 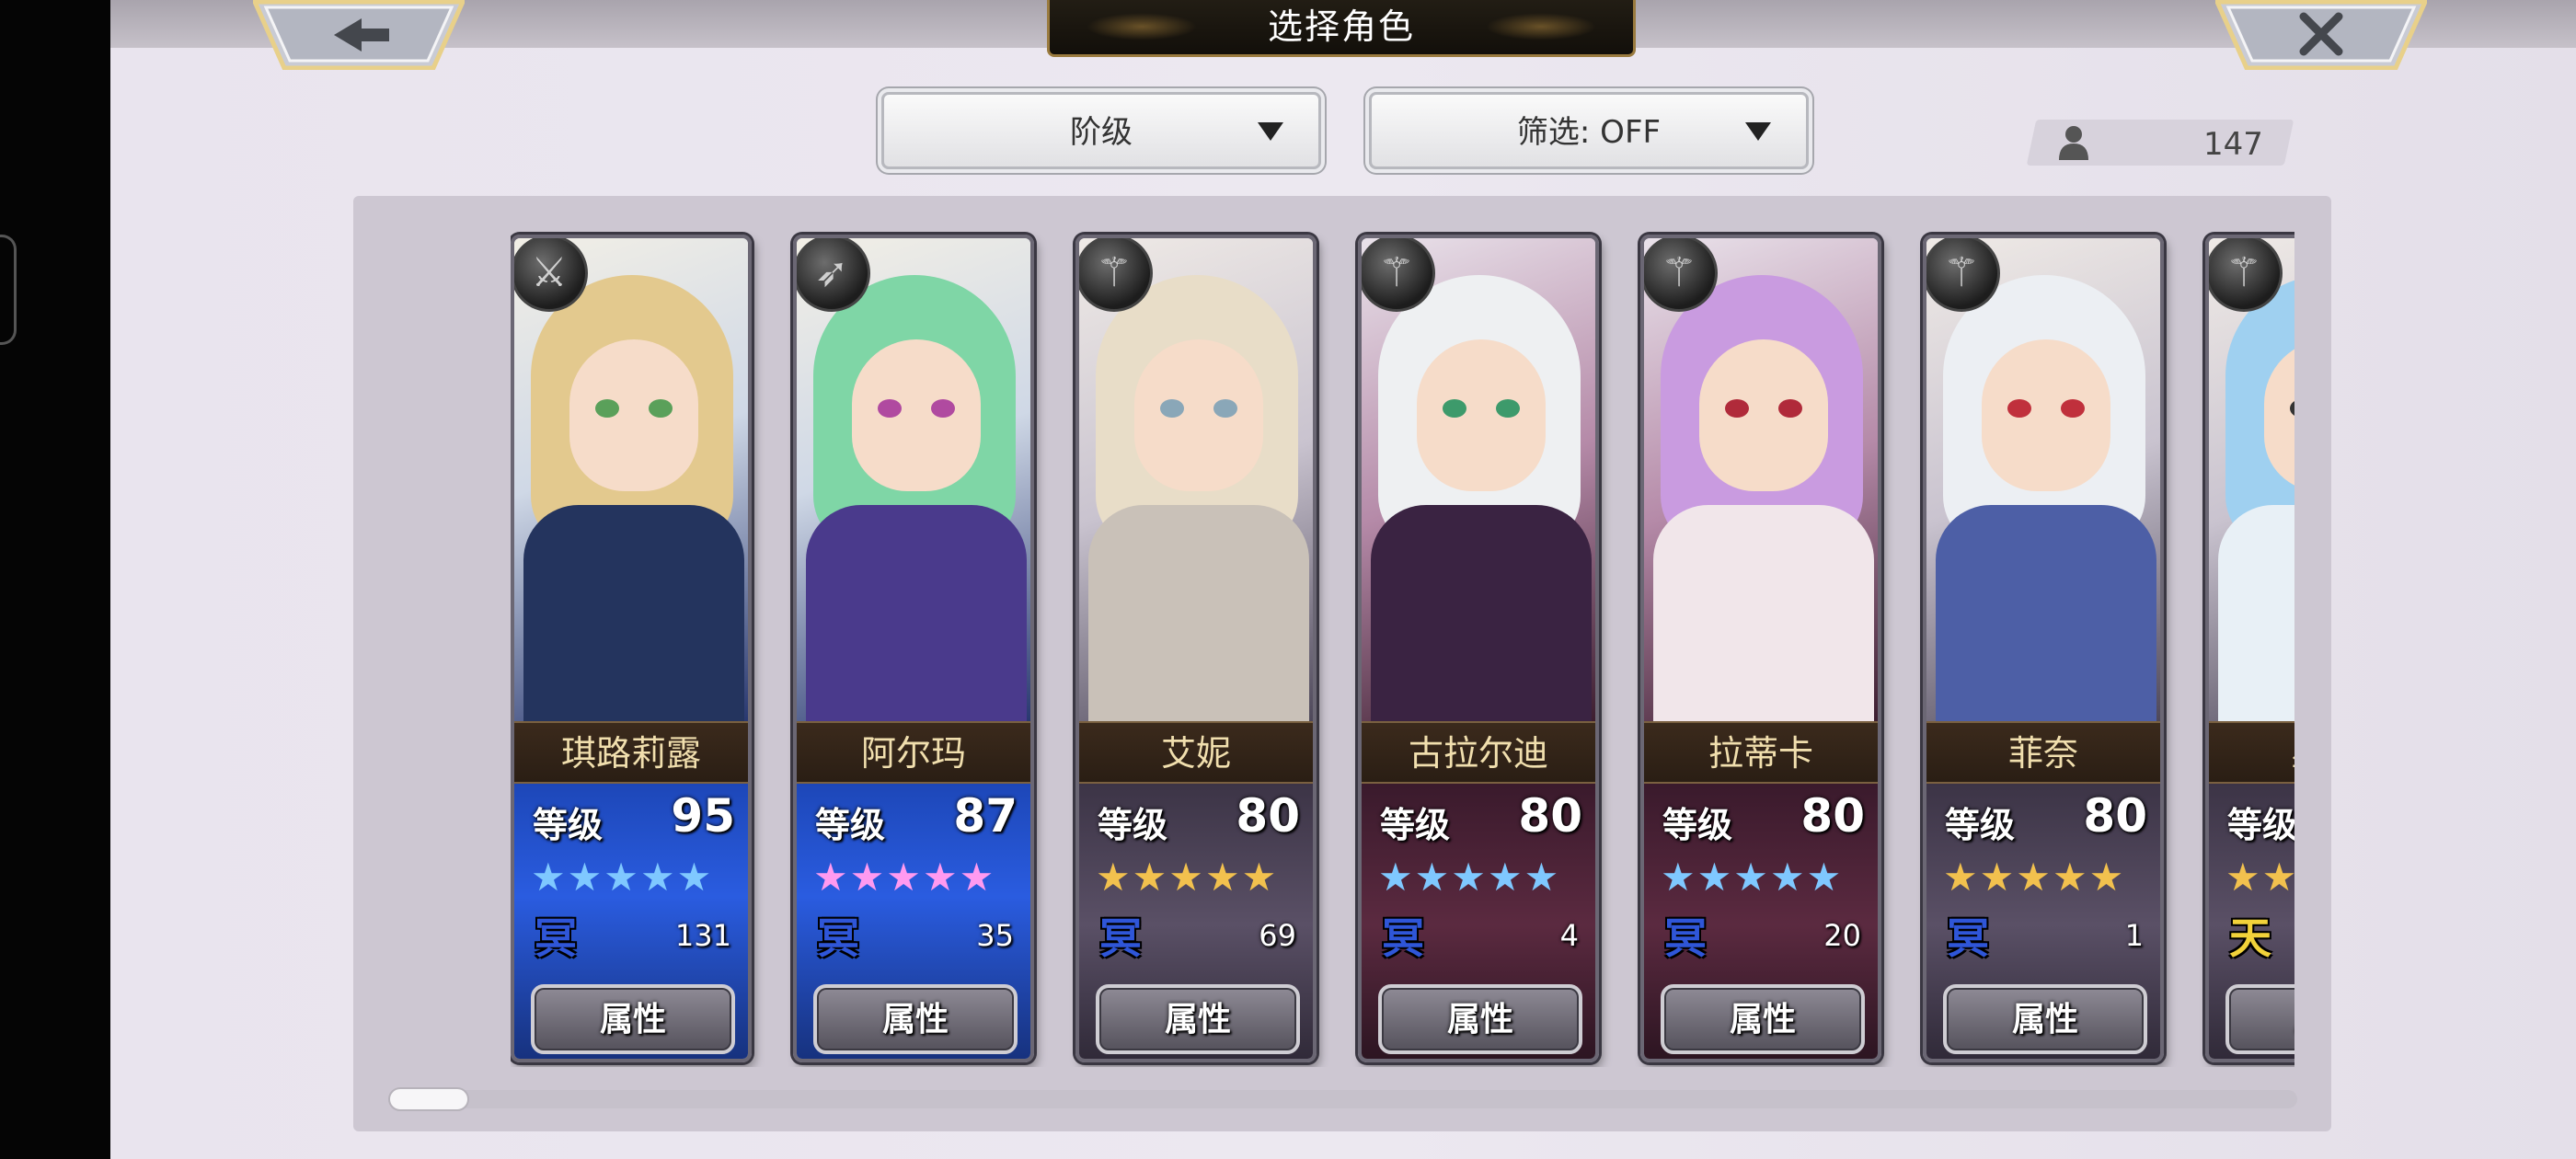 What do you see at coordinates (631, 648) in the screenshot?
I see `character-card: ⚔ 琪路莉露 等级 95 ★★★★★ 冥 131 属性` at bounding box center [631, 648].